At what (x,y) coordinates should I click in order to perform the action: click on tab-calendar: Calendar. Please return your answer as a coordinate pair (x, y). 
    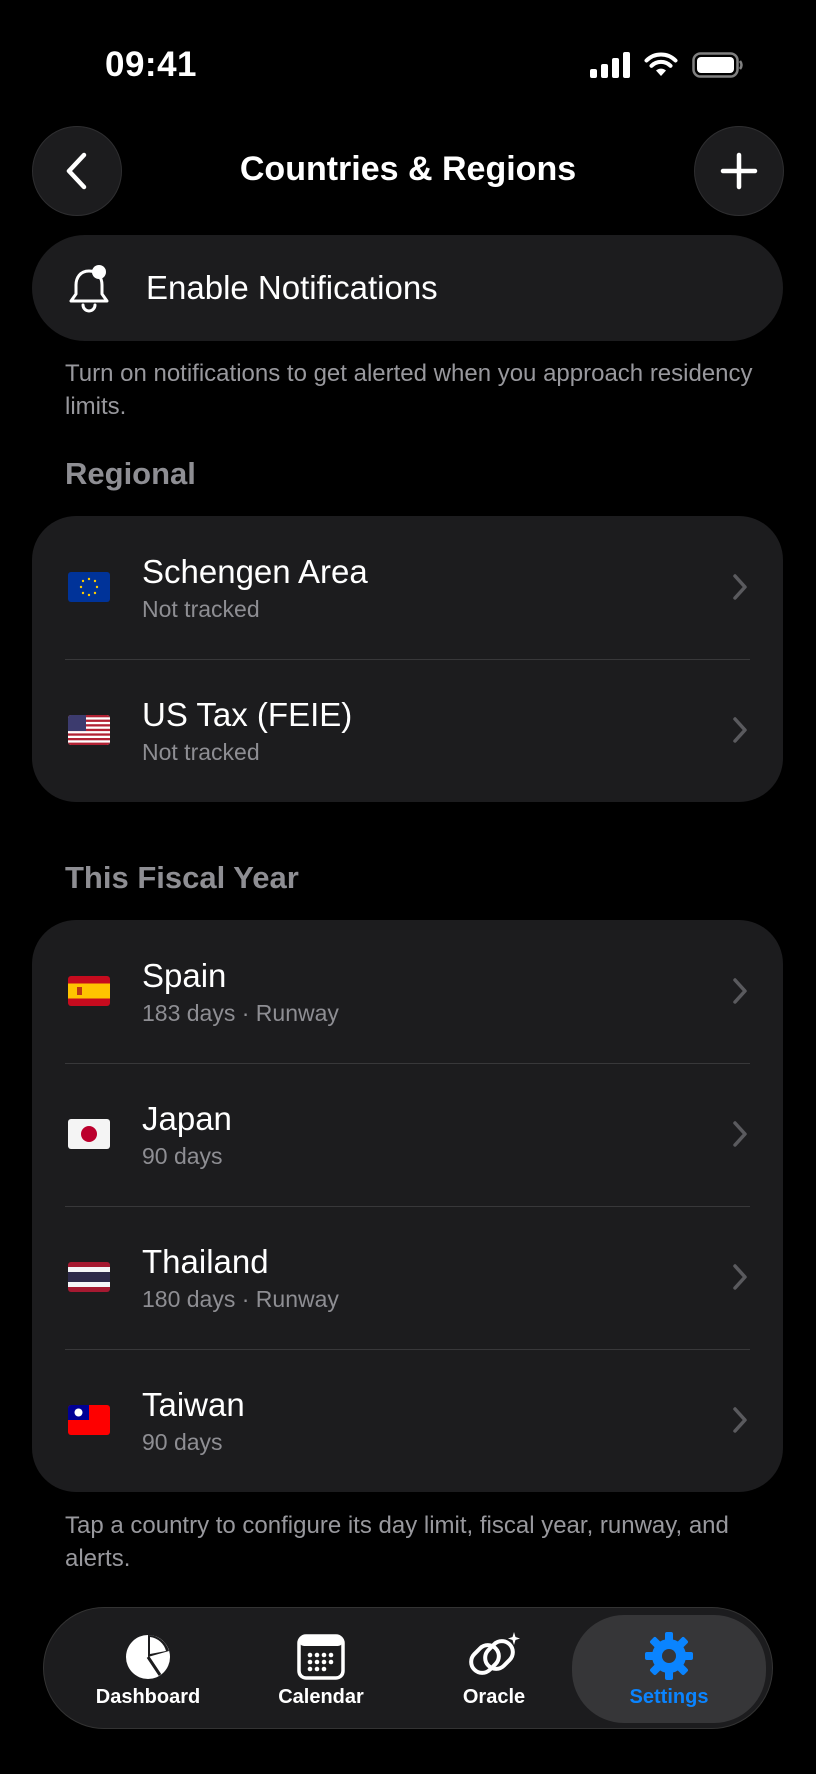
    Looking at the image, I should click on (321, 1668).